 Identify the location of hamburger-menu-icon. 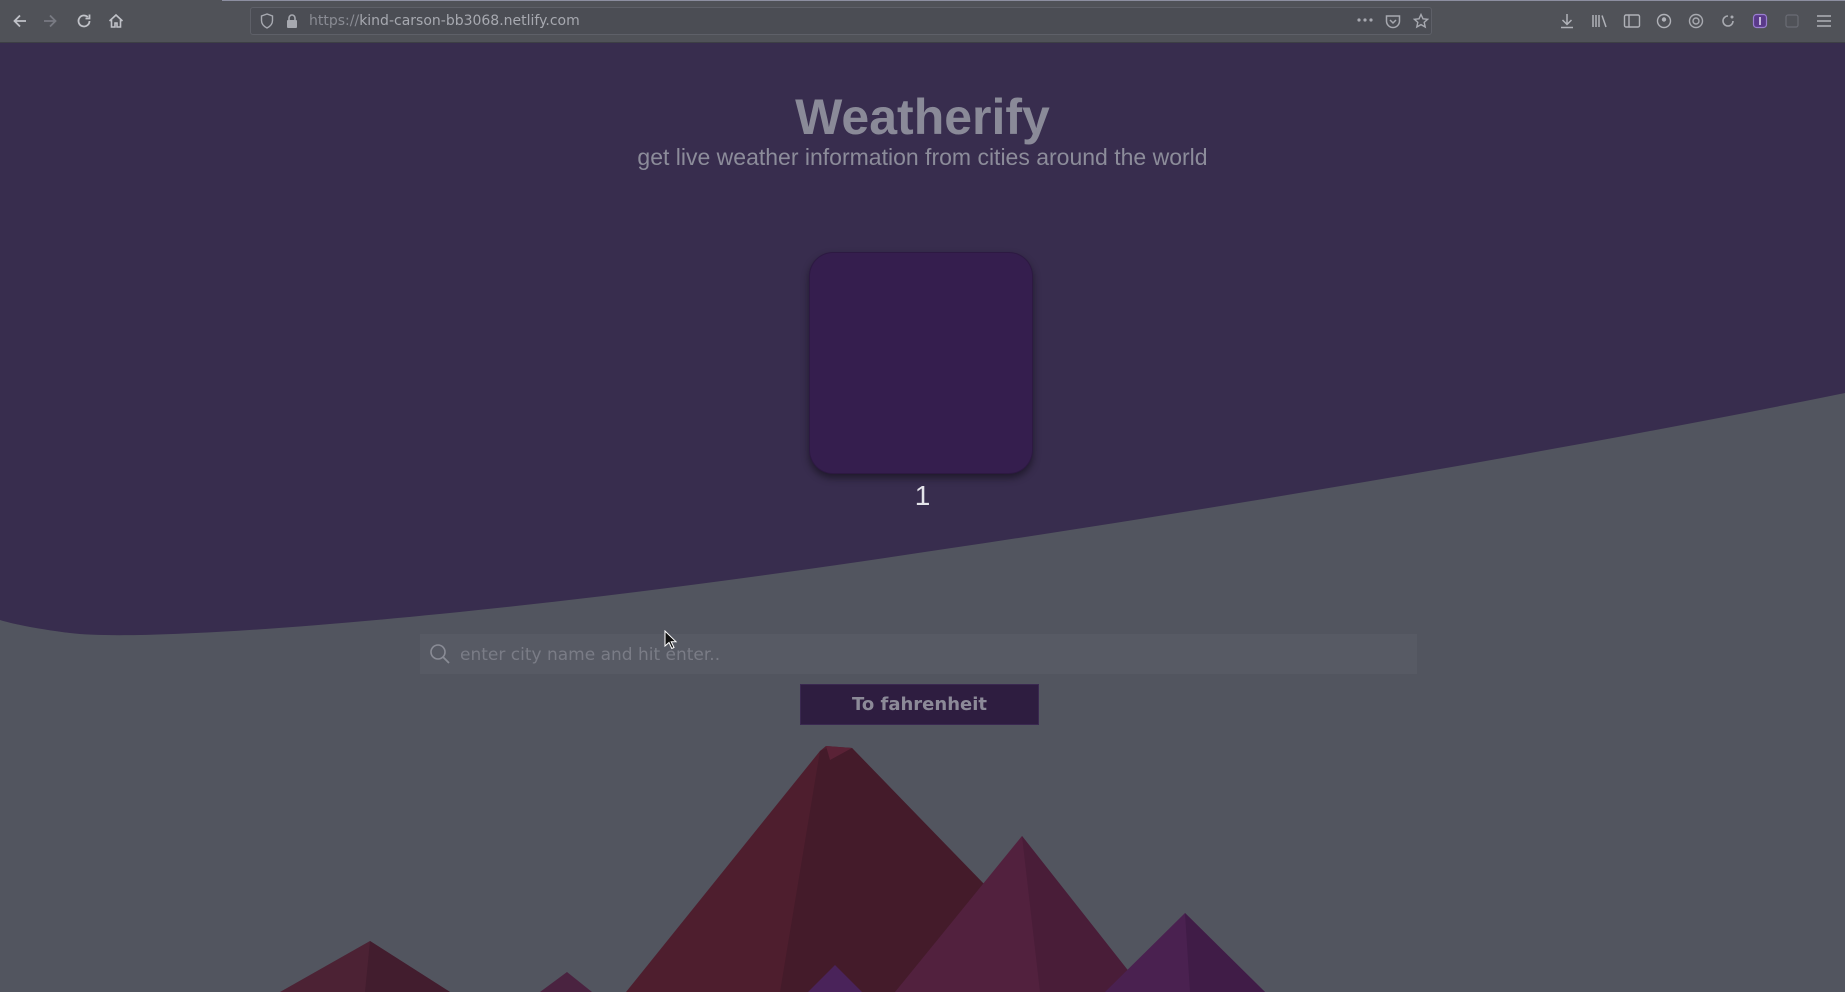
(1824, 21).